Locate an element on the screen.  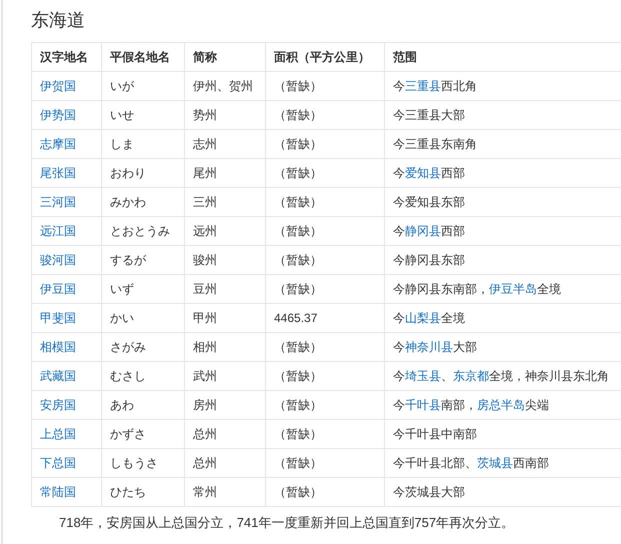
table-cell: 4465.37 is located at coordinates (325, 318).